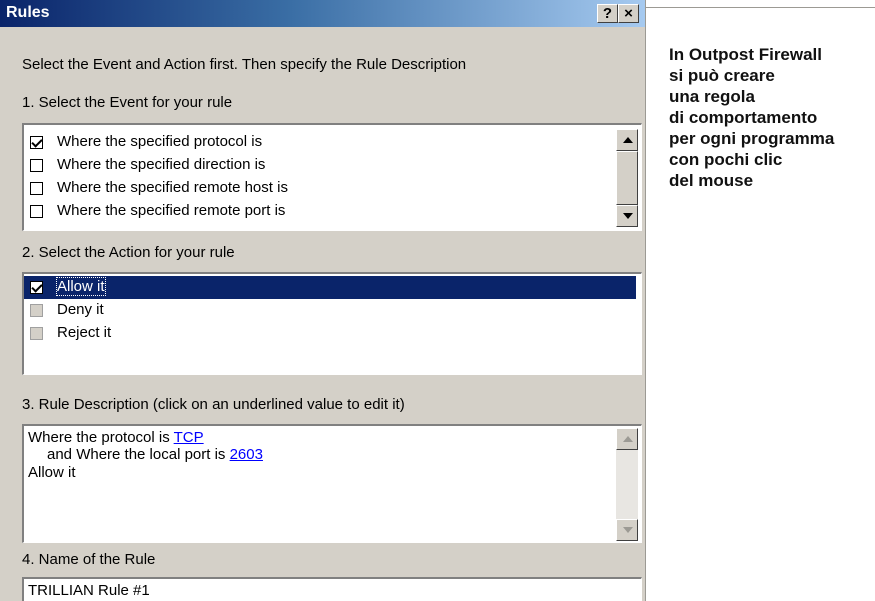 Image resolution: width=875 pixels, height=601 pixels. What do you see at coordinates (101, 437) in the screenshot?
I see `description-text: Where the protocol is` at bounding box center [101, 437].